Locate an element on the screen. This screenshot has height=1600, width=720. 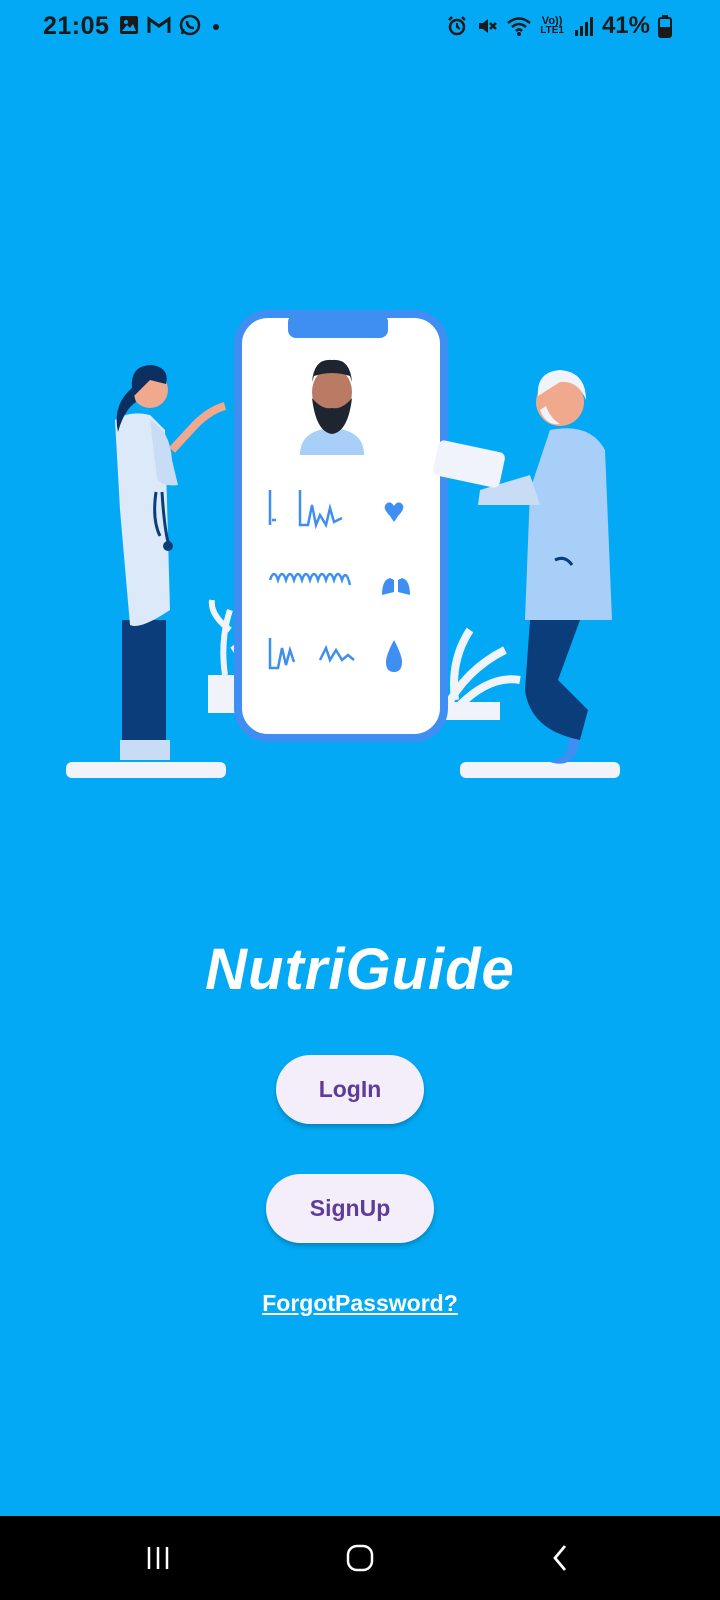
navigation-bar is located at coordinates (360, 1558).